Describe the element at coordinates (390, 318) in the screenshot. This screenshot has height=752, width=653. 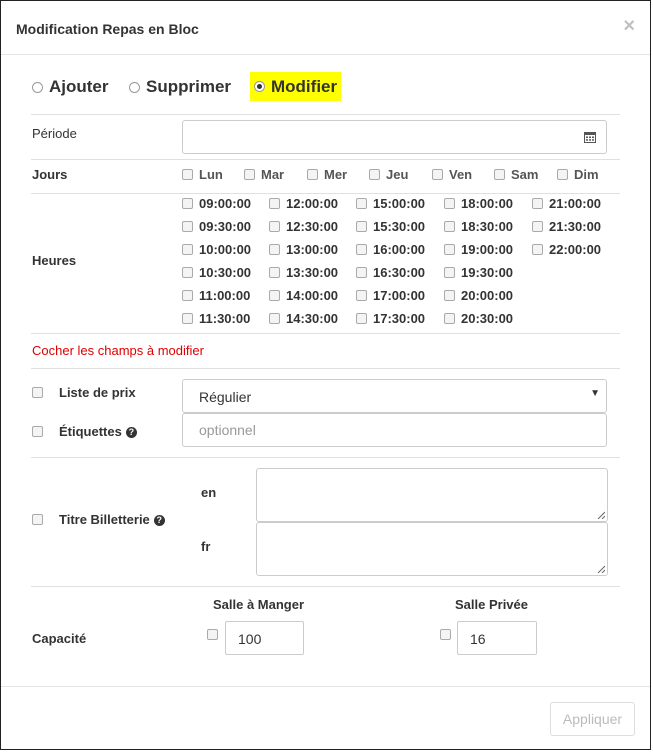
I see `hour-option: 17:30:00` at that location.